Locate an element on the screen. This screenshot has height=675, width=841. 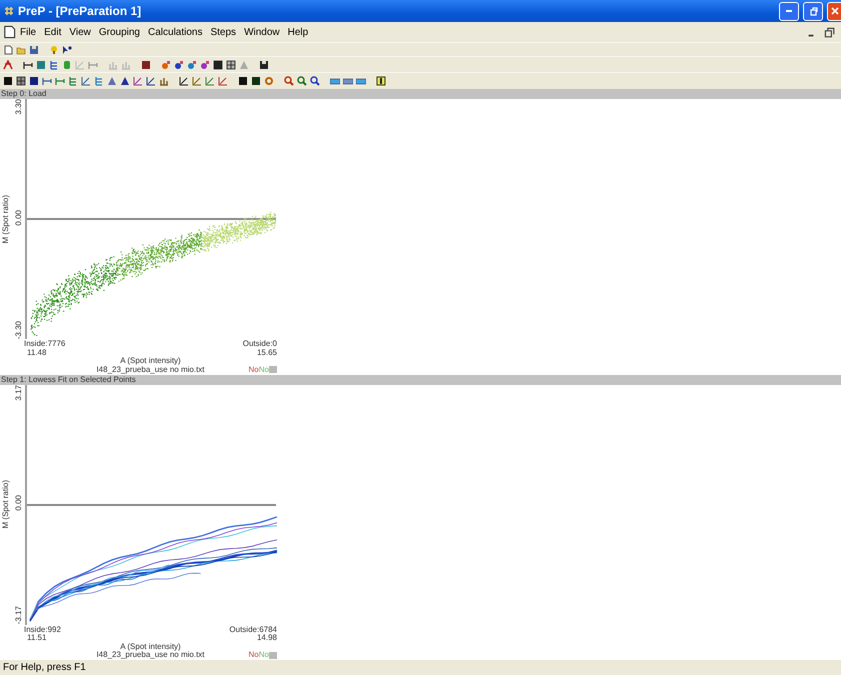
menu-item: Help is located at coordinates (298, 32).